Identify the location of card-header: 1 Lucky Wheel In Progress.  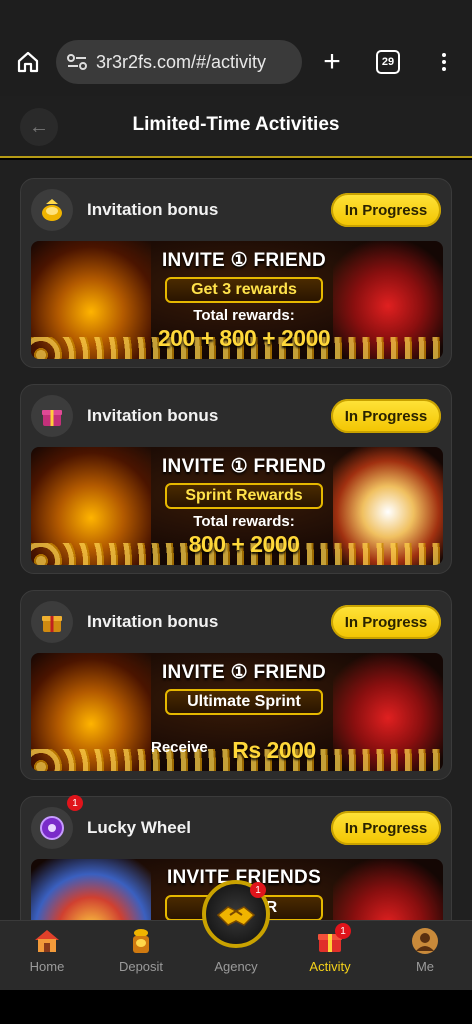
(236, 827).